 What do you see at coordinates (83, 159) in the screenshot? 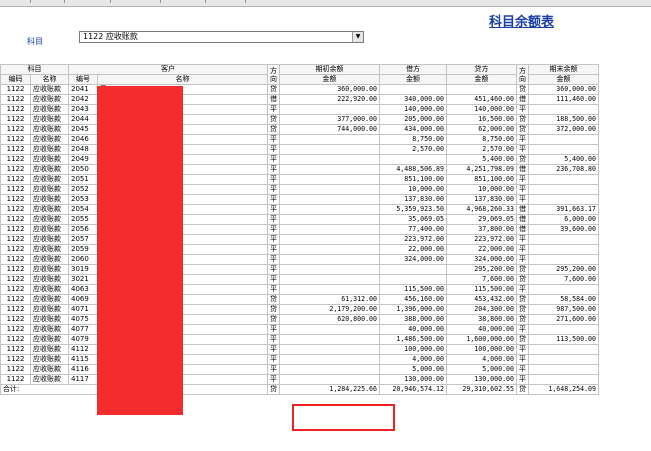
I see `cell-customer-number: 2049` at bounding box center [83, 159].